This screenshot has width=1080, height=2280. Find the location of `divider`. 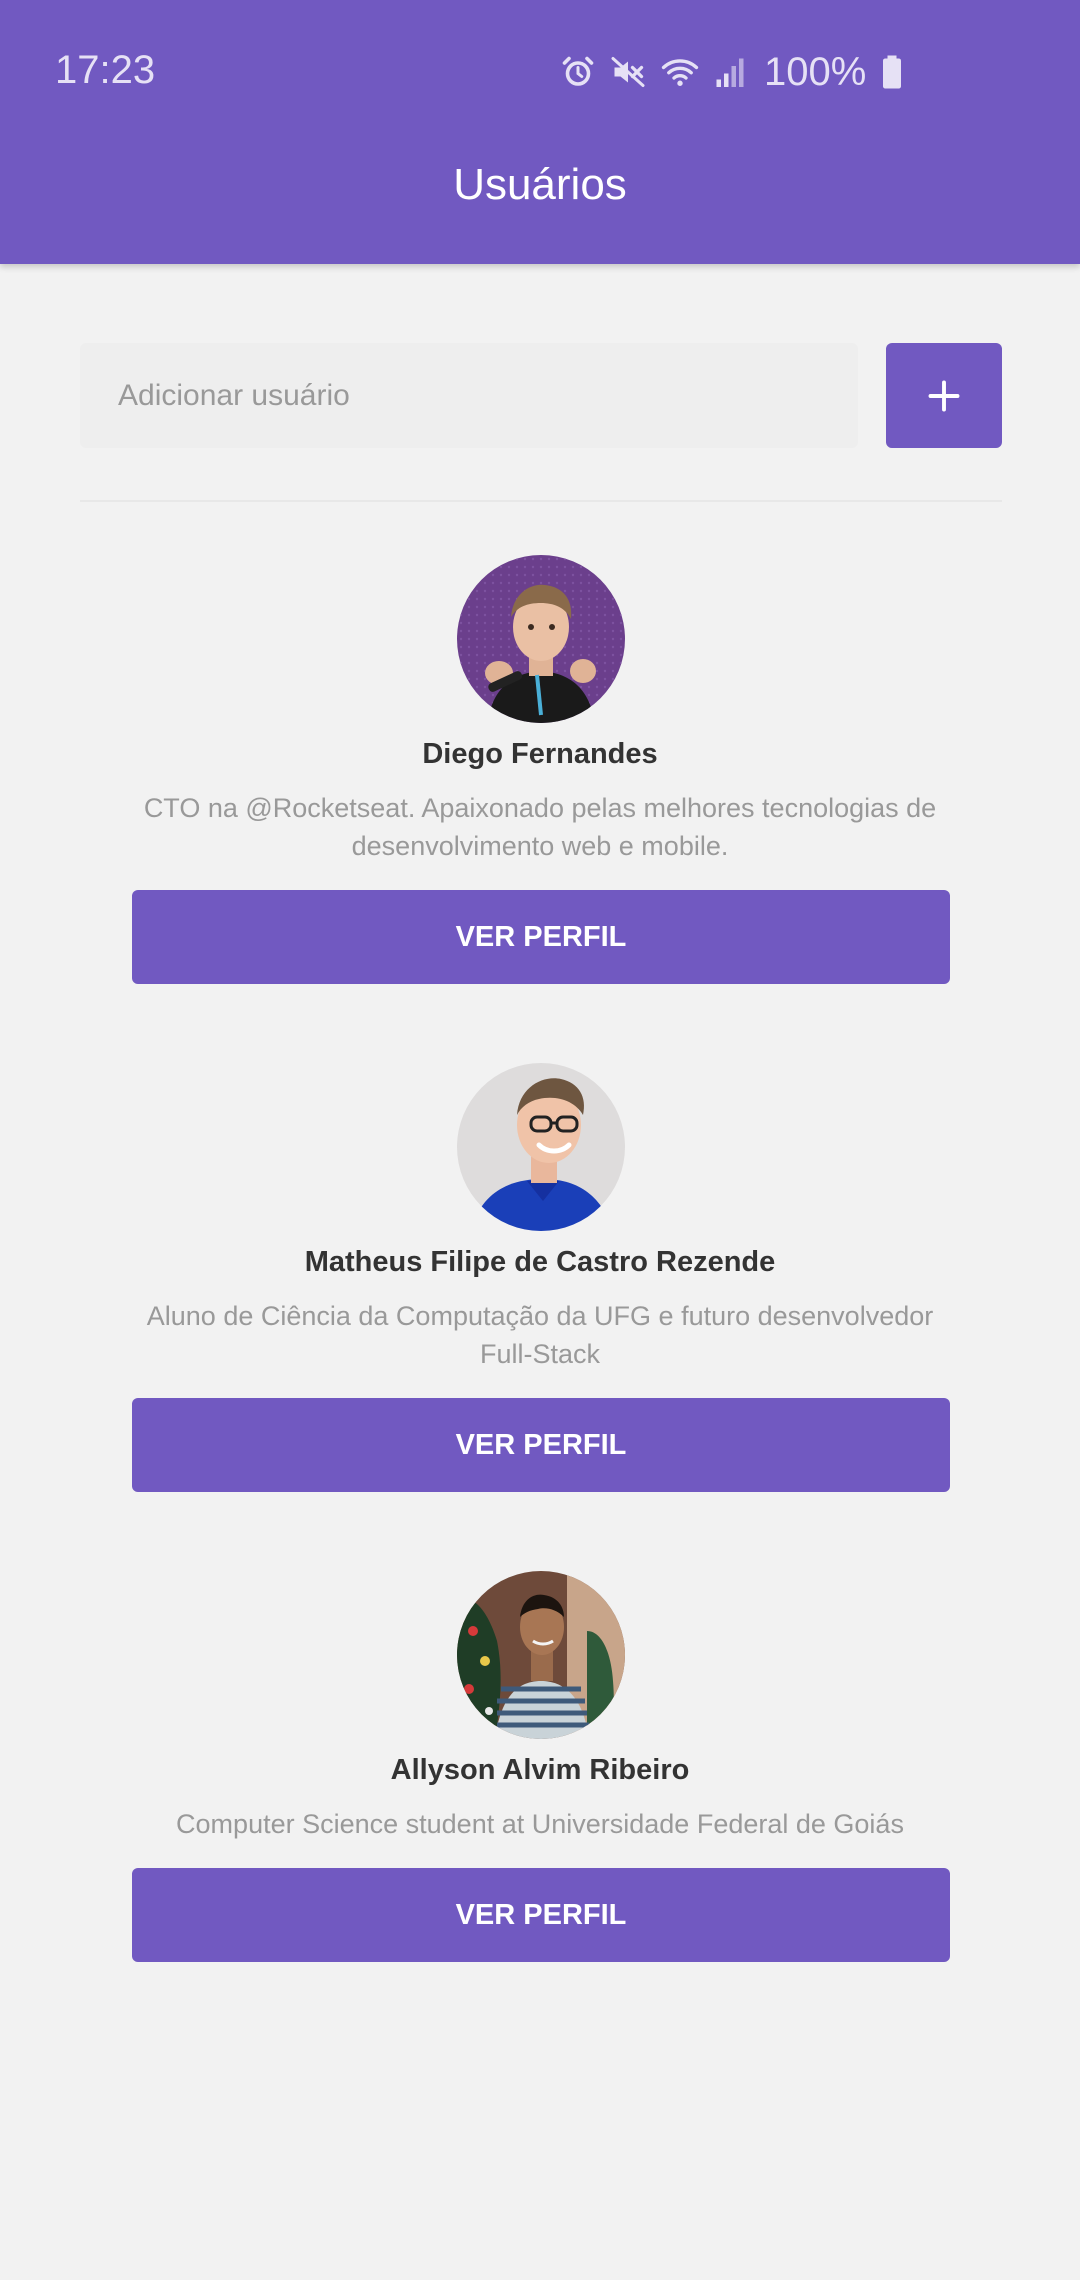

divider is located at coordinates (541, 501).